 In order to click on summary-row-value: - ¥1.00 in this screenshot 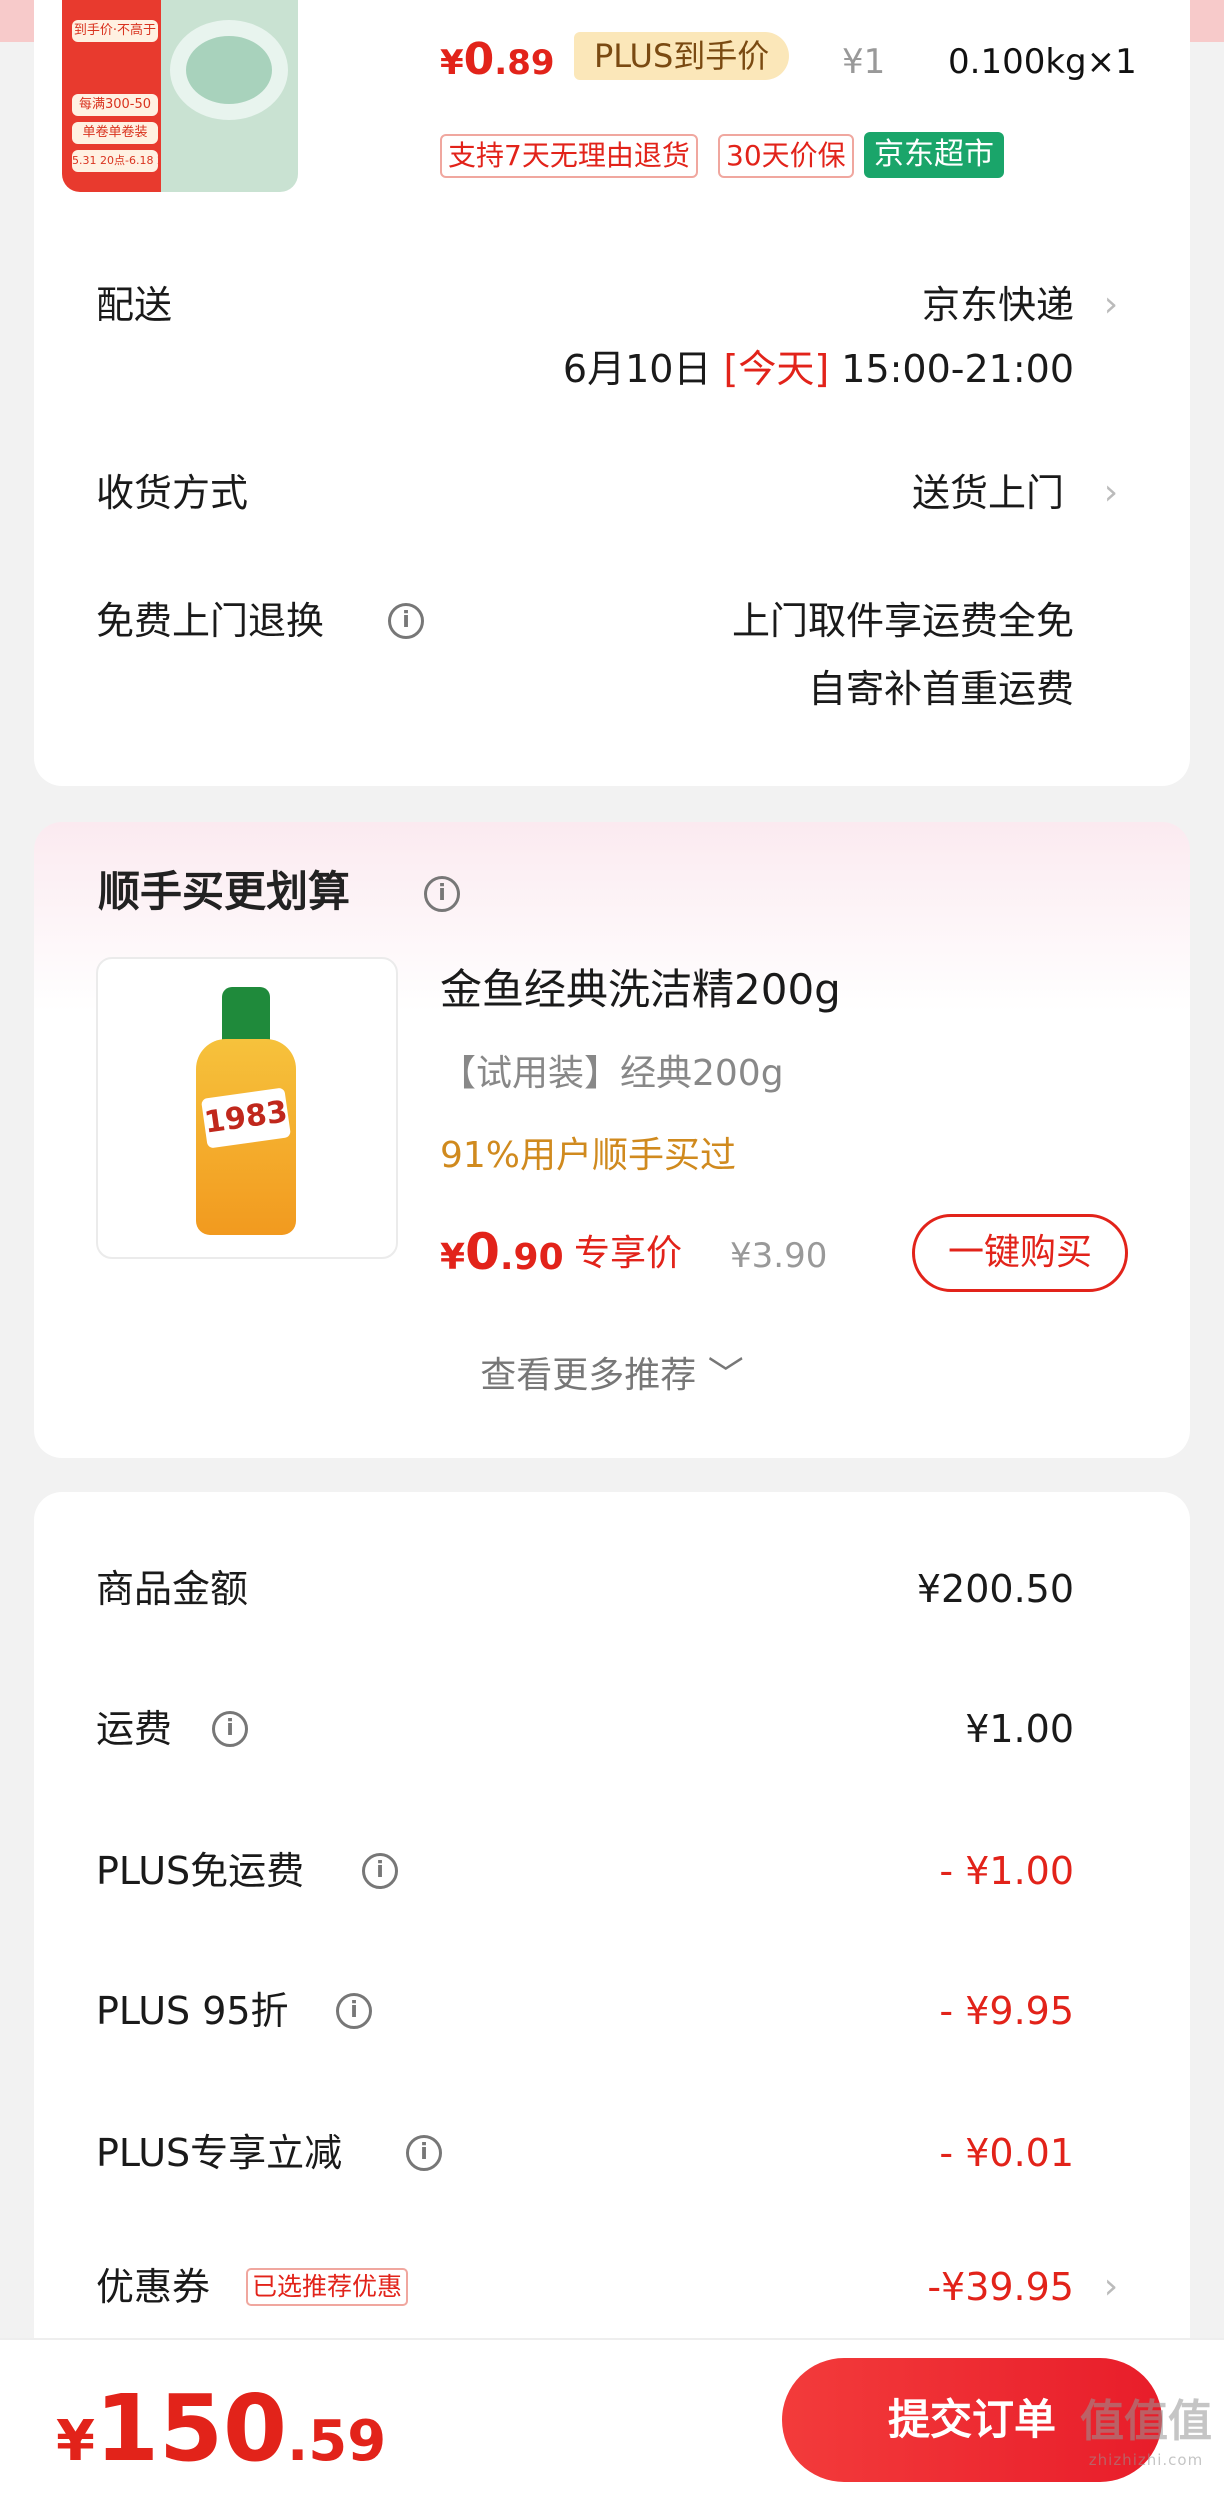, I will do `click(1006, 1871)`.